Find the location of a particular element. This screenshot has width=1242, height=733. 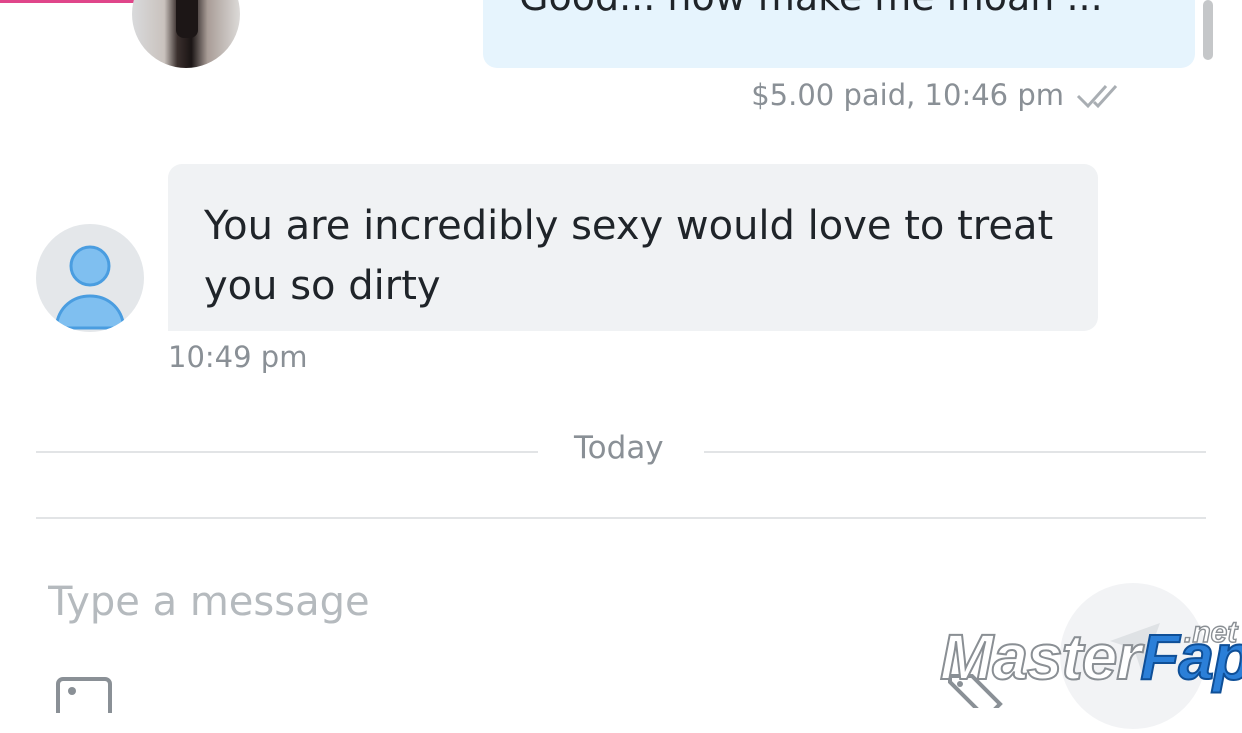

double-check-icon is located at coordinates (1097, 96).